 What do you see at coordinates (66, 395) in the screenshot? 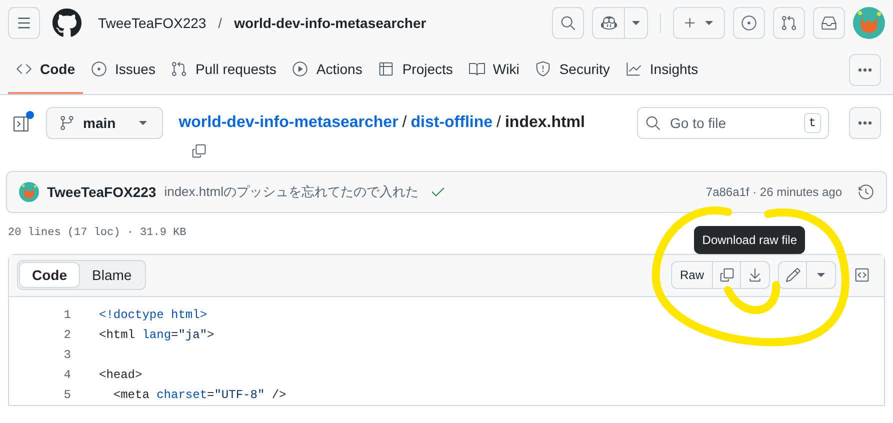
I see `line-number: 5` at bounding box center [66, 395].